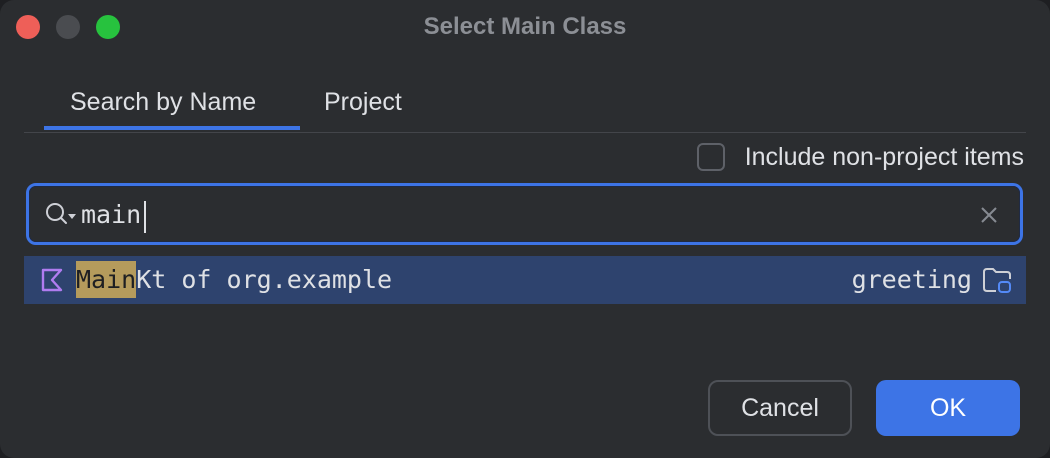  Describe the element at coordinates (163, 102) in the screenshot. I see `tab-search-by-name: Search by Name` at that location.